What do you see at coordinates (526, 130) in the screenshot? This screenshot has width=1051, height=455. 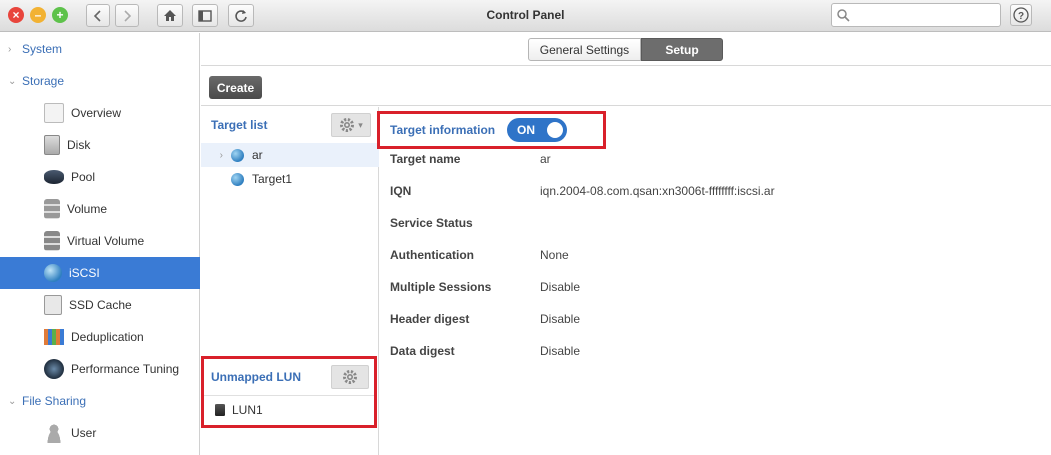 I see `toggle-label: ON` at bounding box center [526, 130].